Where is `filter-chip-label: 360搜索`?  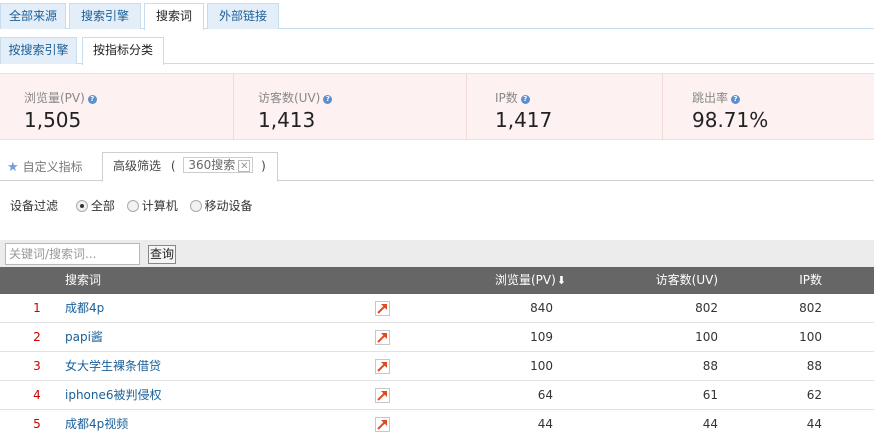
filter-chip-label: 360搜索 is located at coordinates (212, 165).